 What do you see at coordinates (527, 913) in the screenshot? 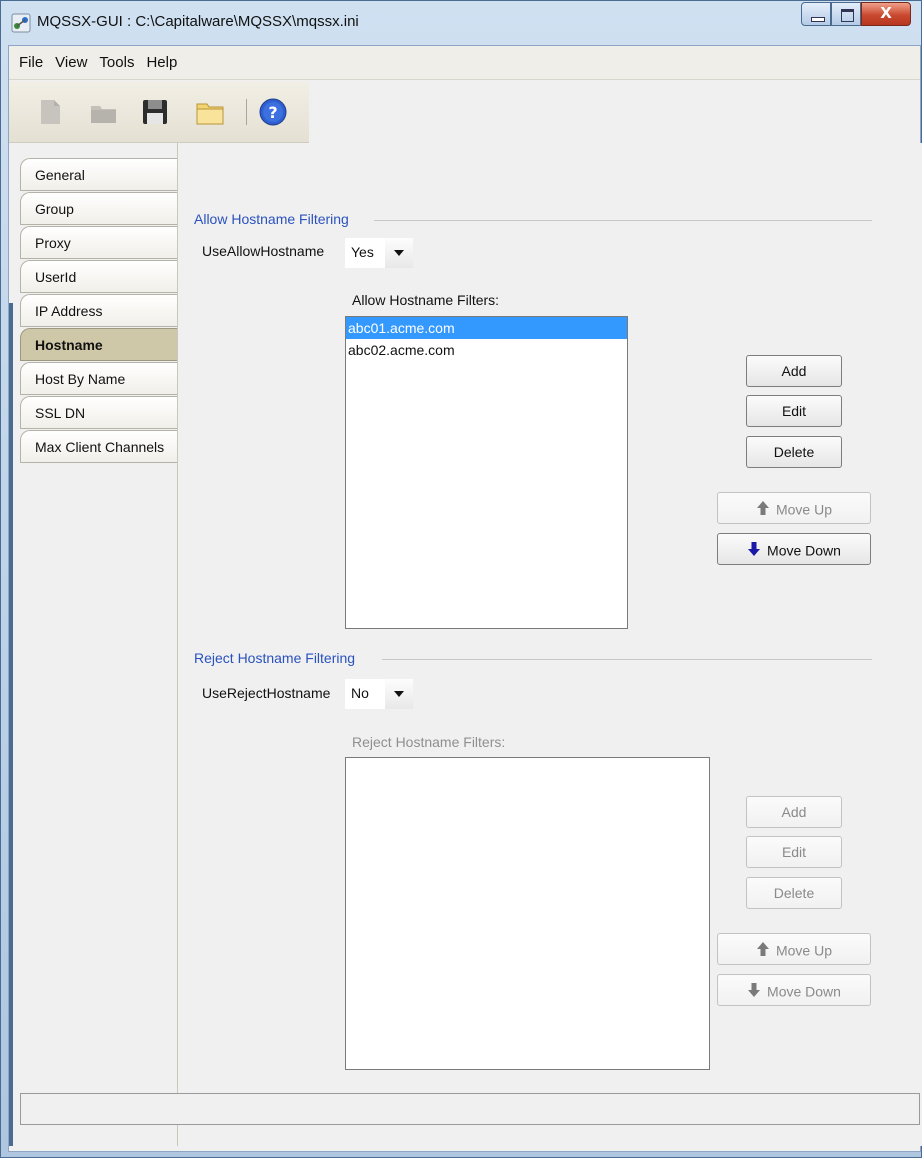
I see `reject-hostname-list` at bounding box center [527, 913].